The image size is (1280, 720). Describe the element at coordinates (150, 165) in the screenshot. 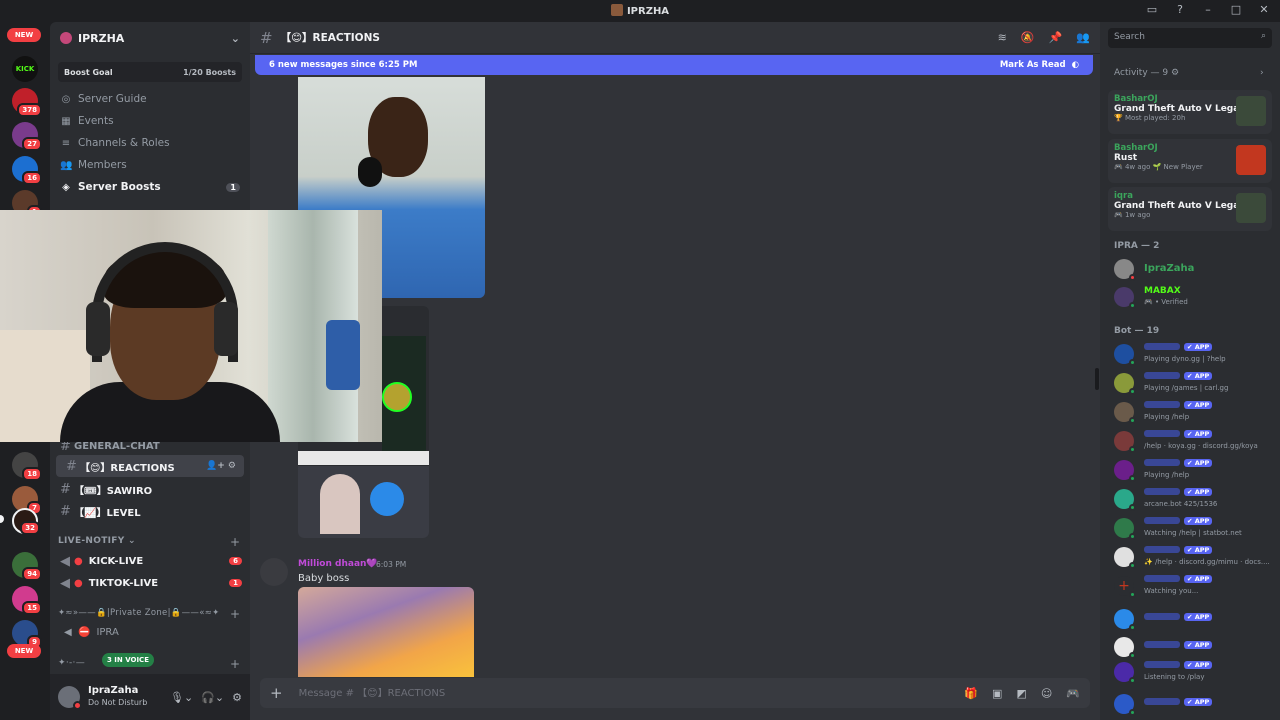

I see `nav-members: 👥 Members` at that location.